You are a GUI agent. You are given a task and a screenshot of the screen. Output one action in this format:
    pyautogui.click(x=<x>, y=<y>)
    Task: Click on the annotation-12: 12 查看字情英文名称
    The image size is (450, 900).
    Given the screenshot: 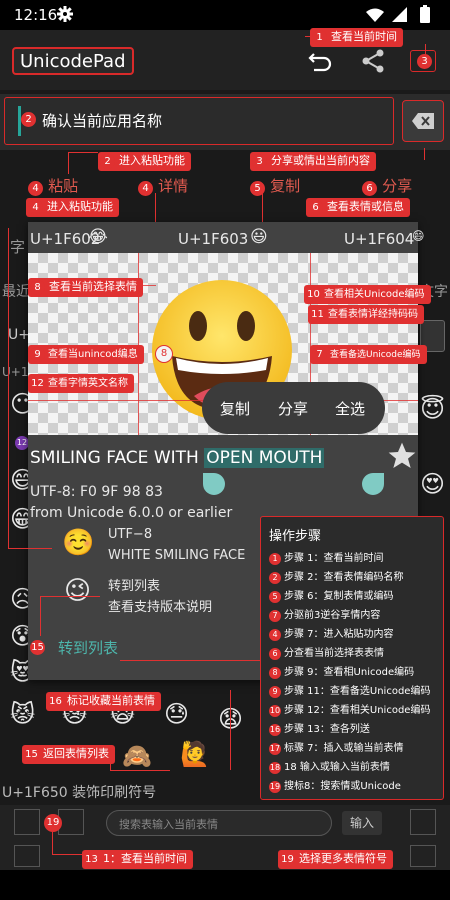 What is the action you would take?
    pyautogui.click(x=81, y=383)
    